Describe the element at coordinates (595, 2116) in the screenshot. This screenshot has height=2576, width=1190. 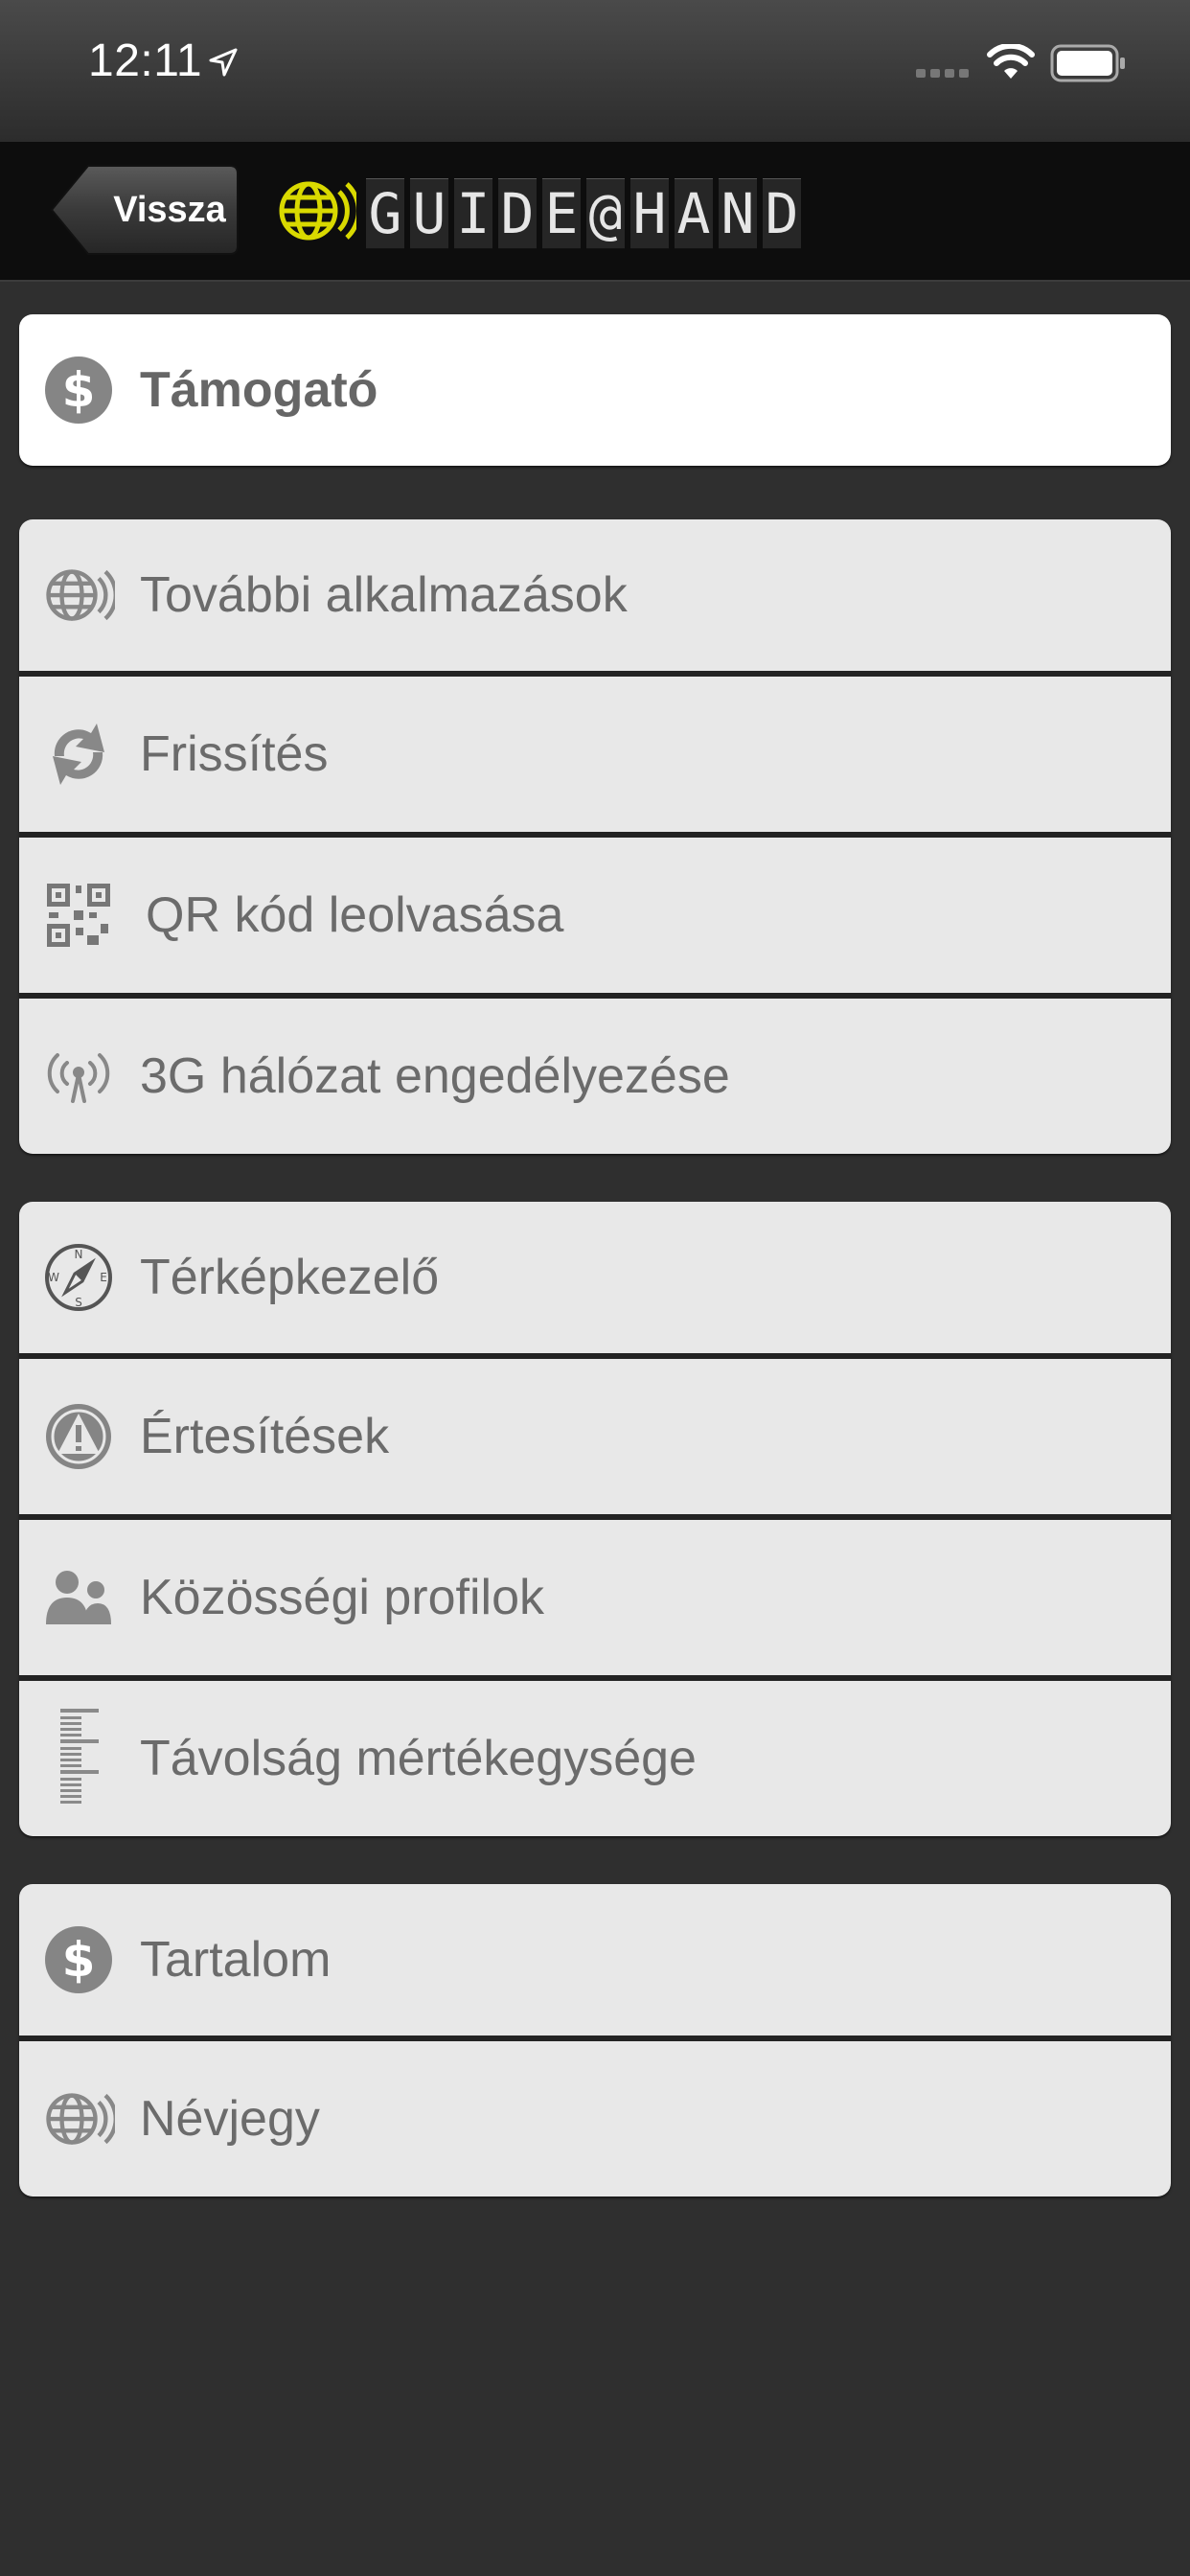
I see `menu-item-nevjegy: Névjegy` at that location.